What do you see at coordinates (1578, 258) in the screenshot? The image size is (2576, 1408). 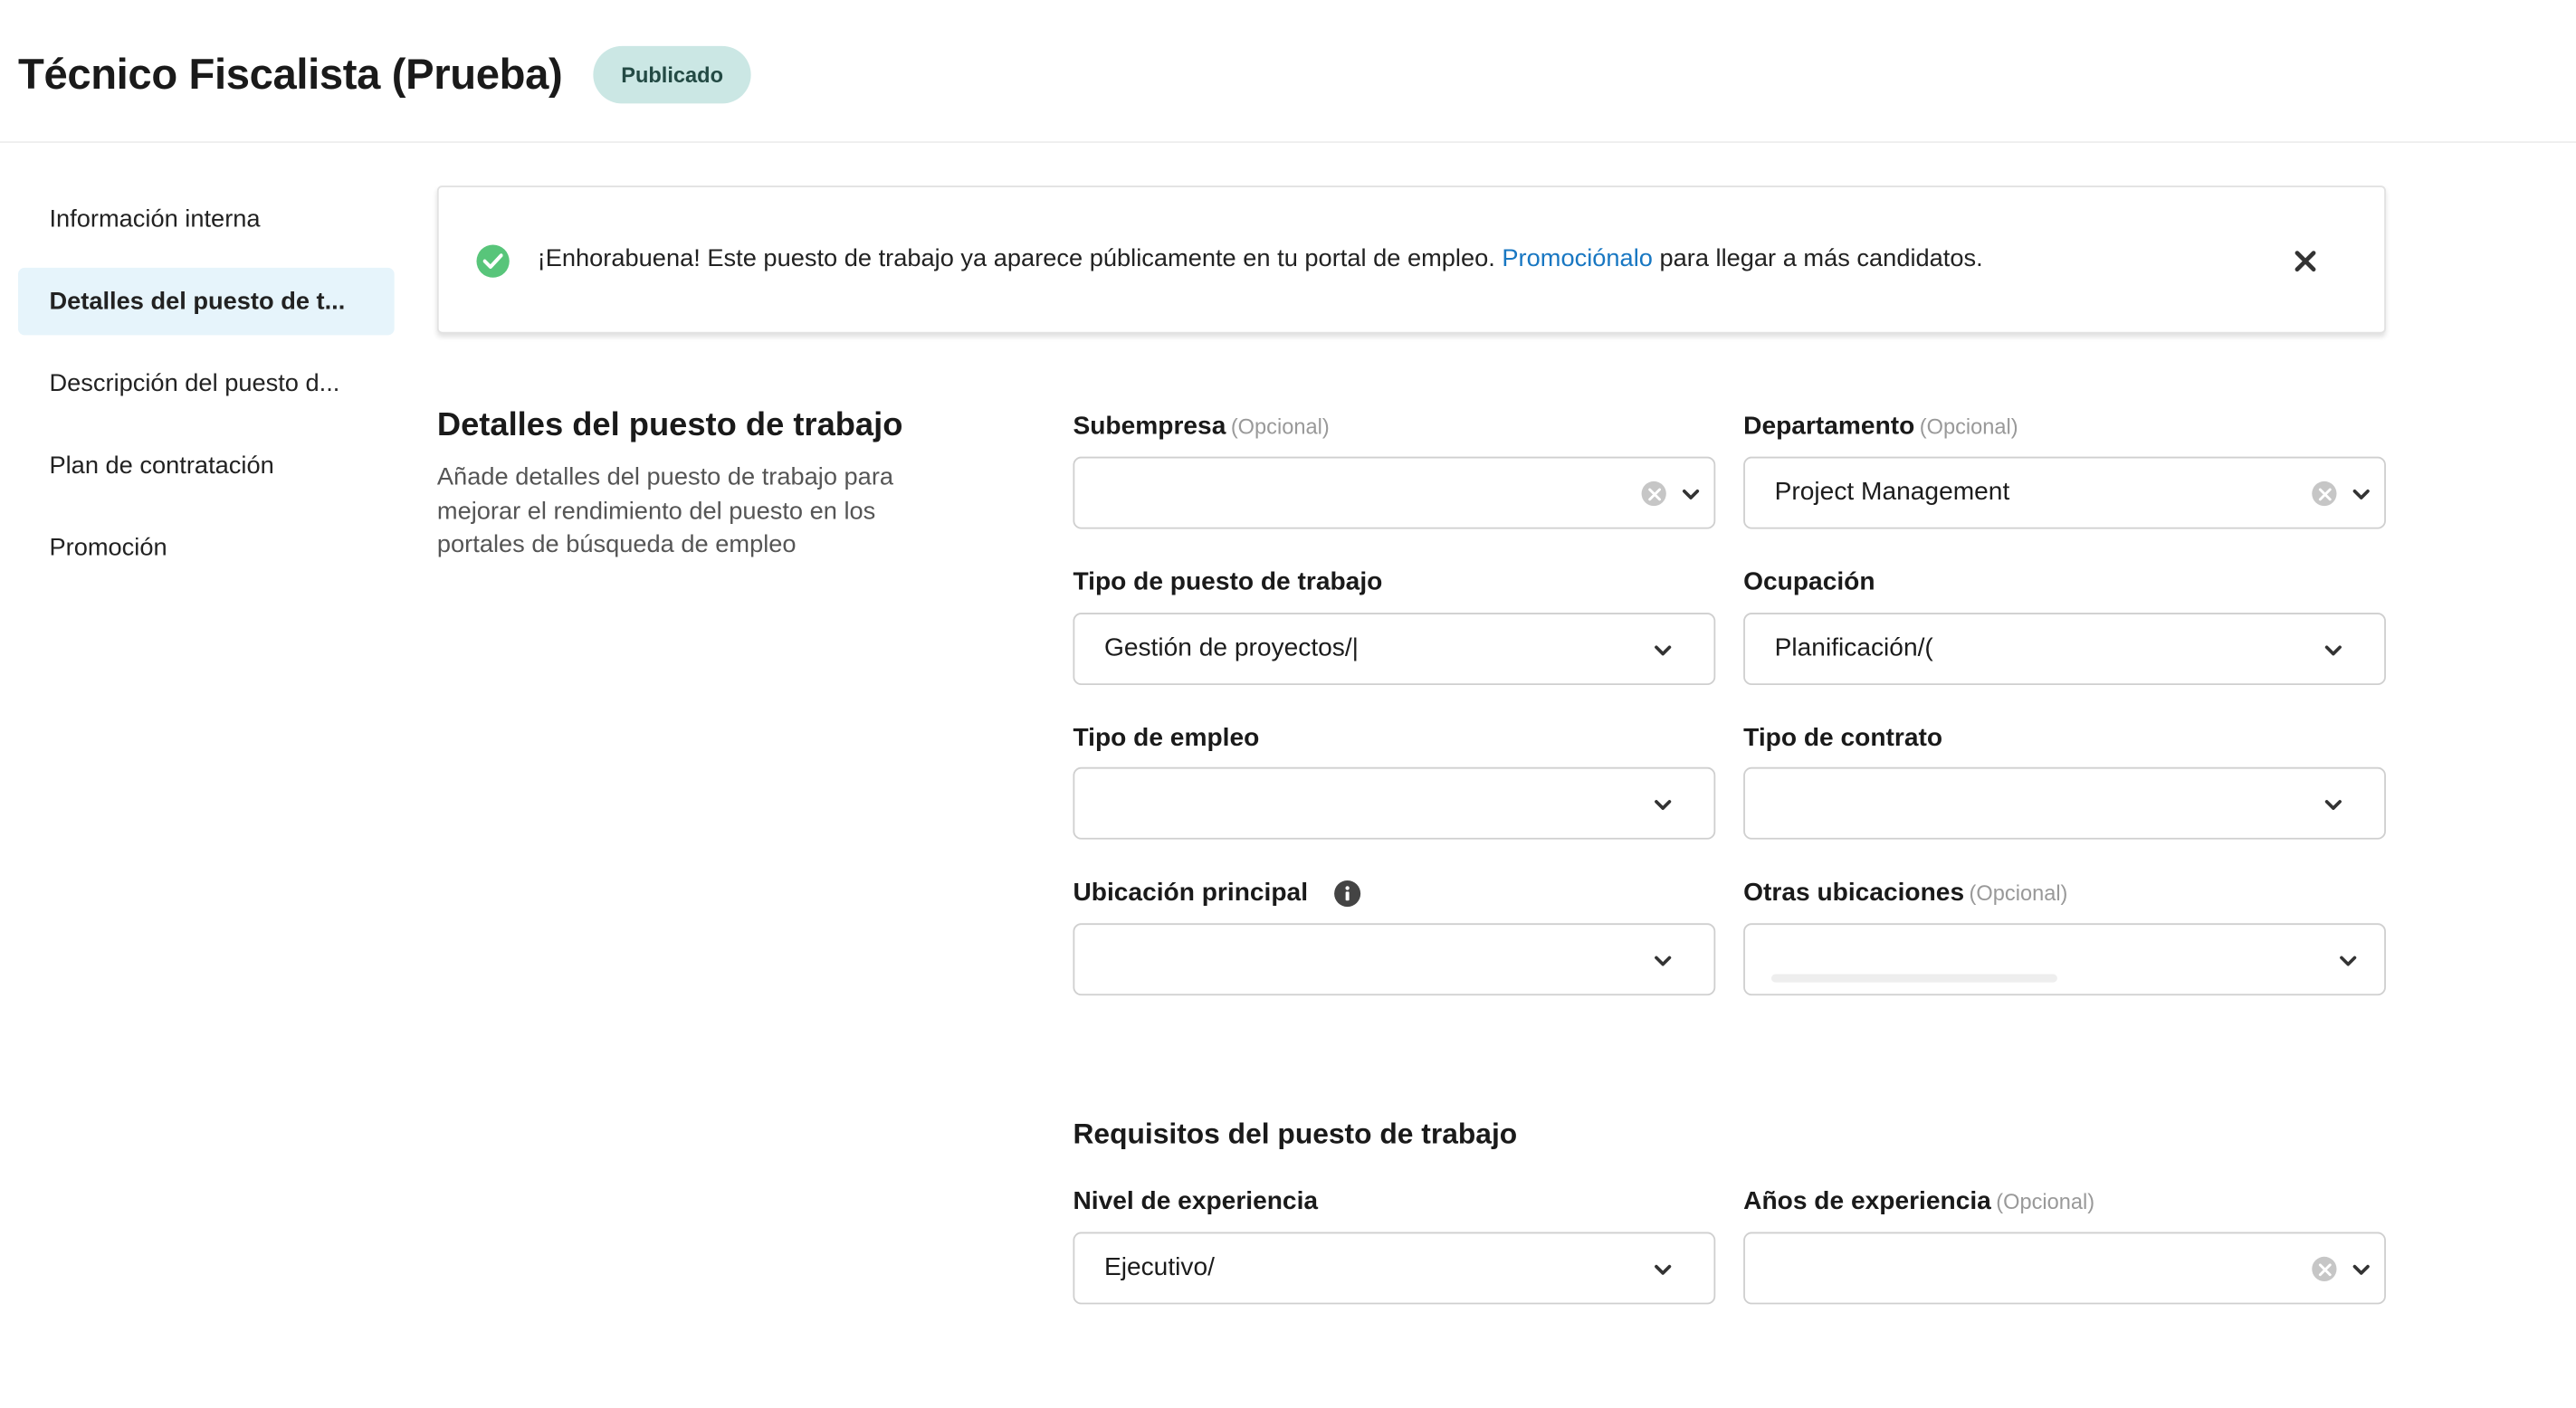 I see `promote-link: Promociónalo` at bounding box center [1578, 258].